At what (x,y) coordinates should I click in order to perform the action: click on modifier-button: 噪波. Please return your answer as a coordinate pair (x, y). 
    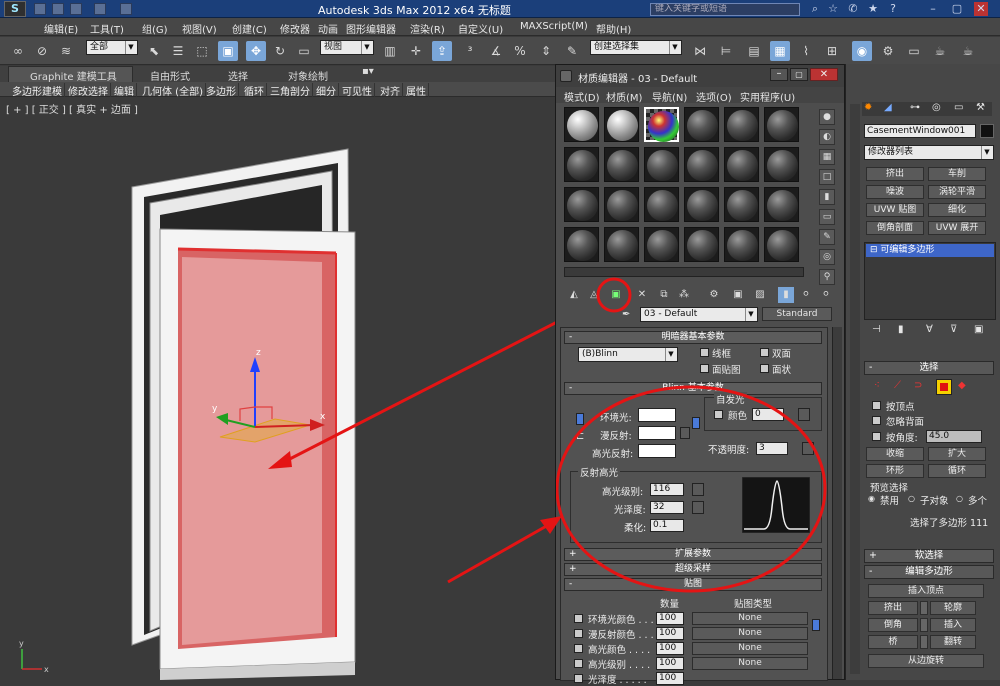
    Looking at the image, I should click on (895, 192).